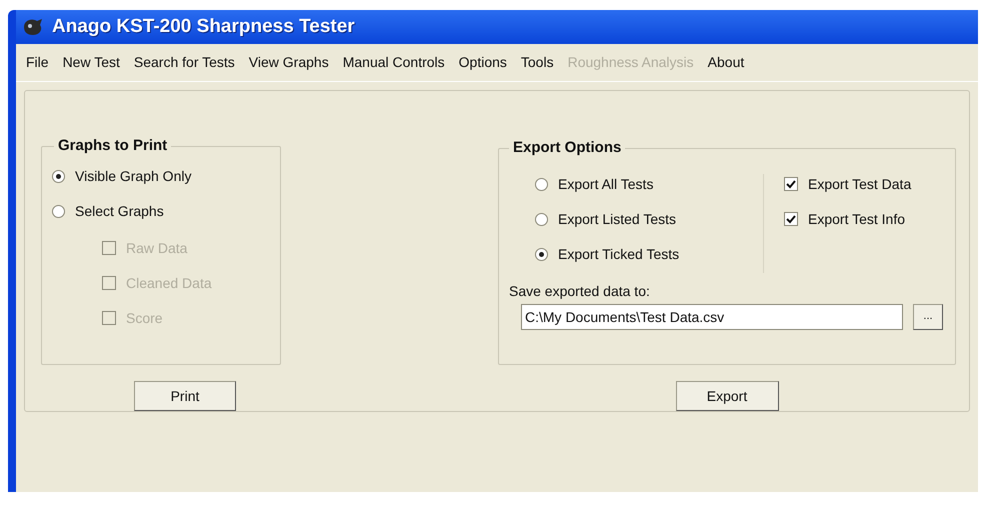 The width and height of the screenshot is (989, 508). Describe the element at coordinates (727, 396) in the screenshot. I see `export-button: Export` at that location.